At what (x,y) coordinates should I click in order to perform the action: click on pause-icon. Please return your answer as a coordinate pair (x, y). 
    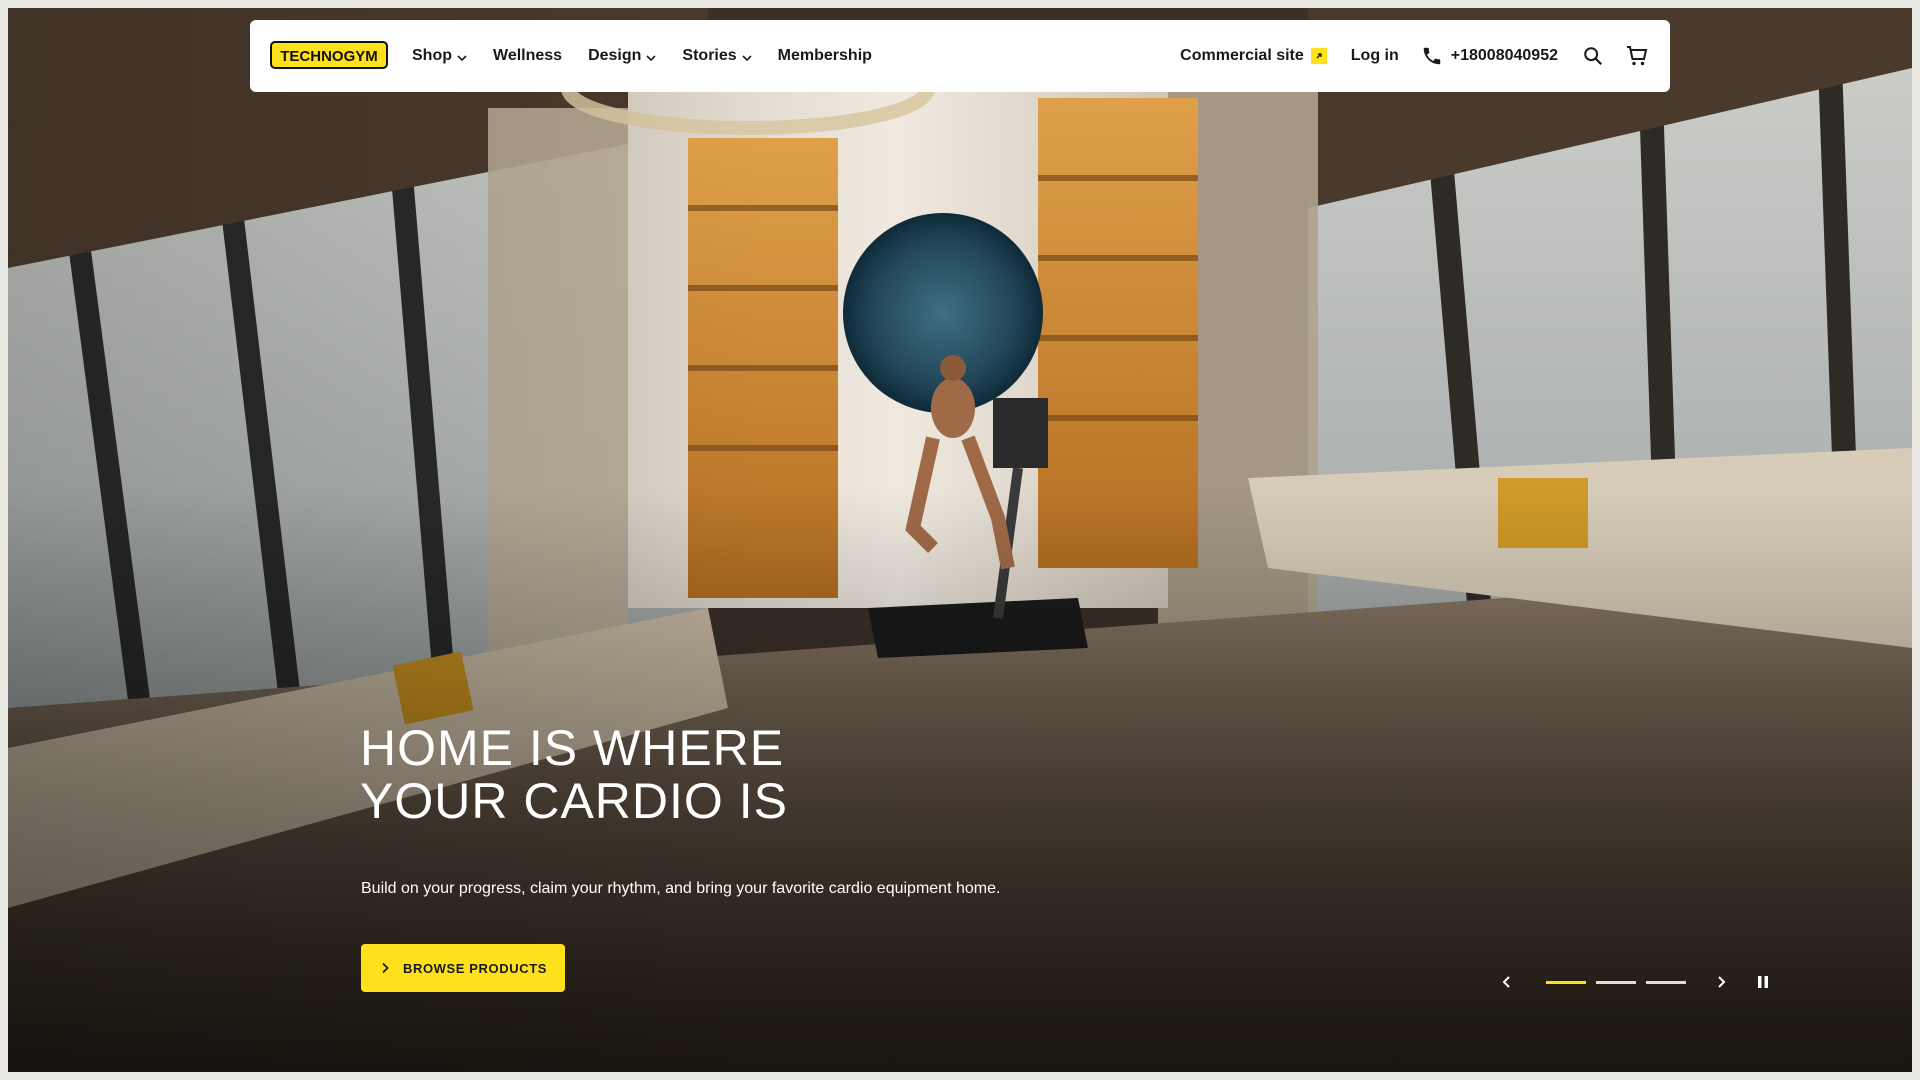
    Looking at the image, I should click on (1763, 982).